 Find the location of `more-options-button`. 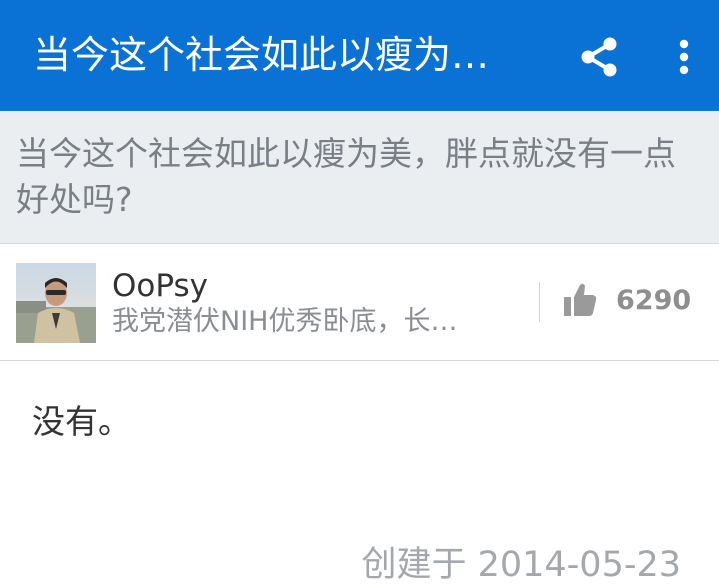

more-options-button is located at coordinates (684, 57).